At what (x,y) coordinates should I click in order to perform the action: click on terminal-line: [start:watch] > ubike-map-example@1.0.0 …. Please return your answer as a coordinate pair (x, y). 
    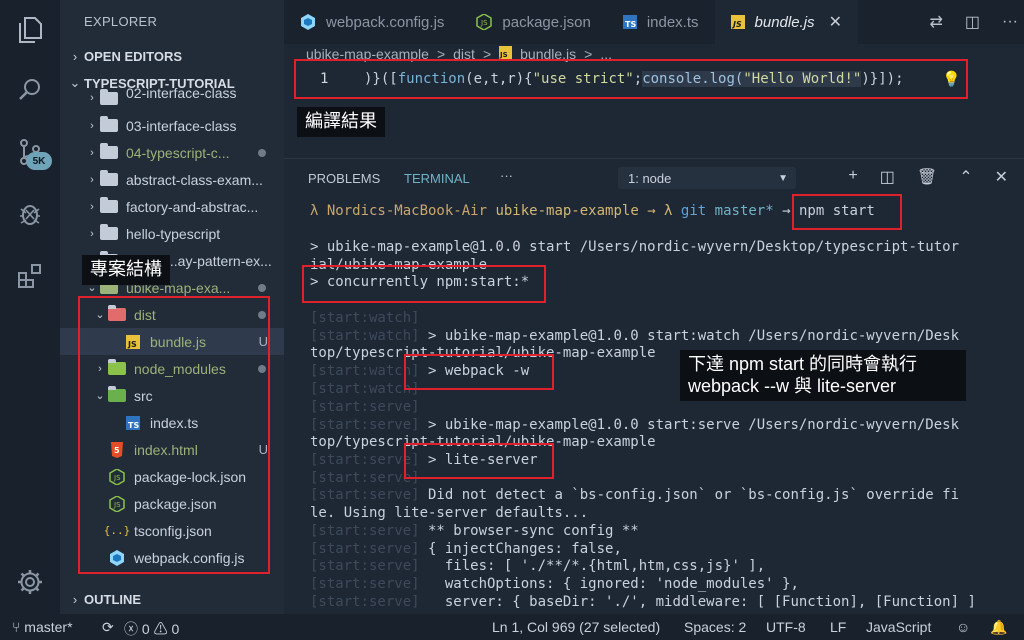
    Looking at the image, I should click on (634, 336).